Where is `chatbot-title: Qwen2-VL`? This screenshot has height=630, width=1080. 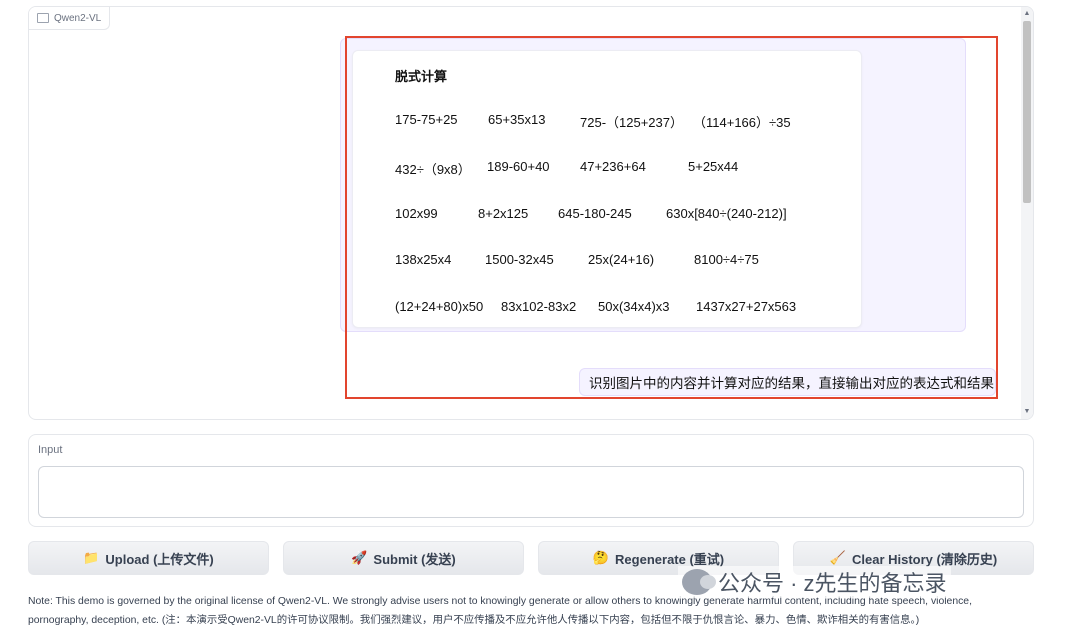 chatbot-title: Qwen2-VL is located at coordinates (78, 18).